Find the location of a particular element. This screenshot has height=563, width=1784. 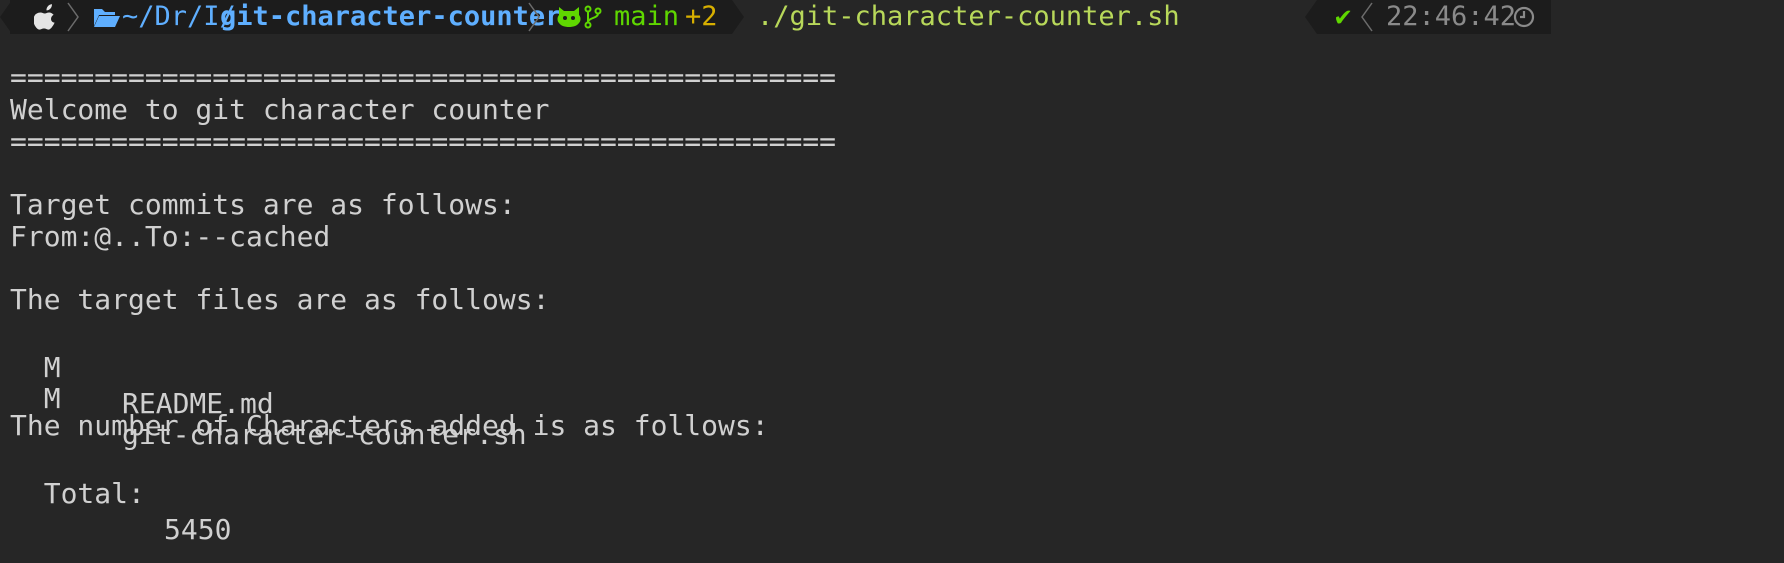

prompt-time: 22:46:42 is located at coordinates (1451, 16).